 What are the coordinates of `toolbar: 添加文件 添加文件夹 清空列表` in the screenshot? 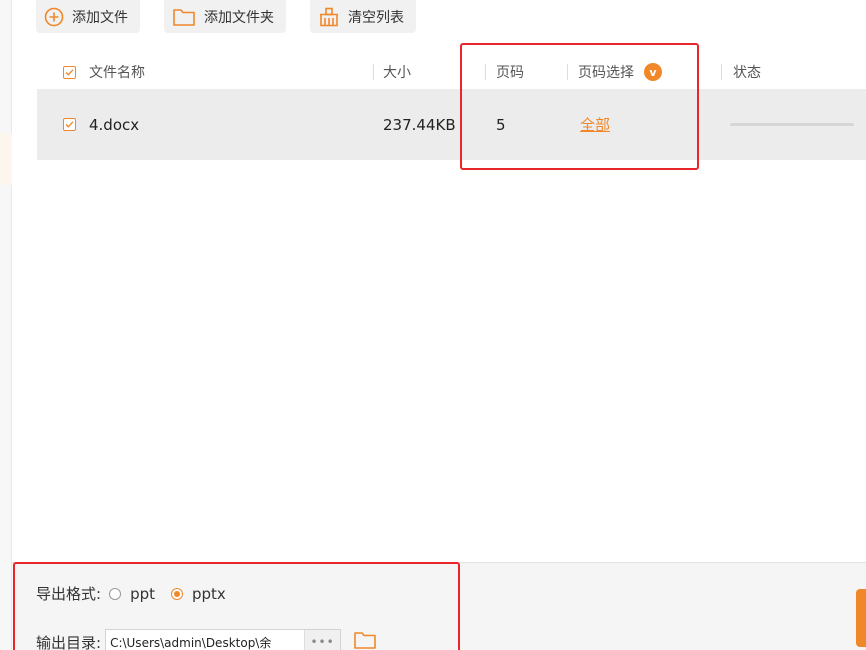 It's located at (226, 16).